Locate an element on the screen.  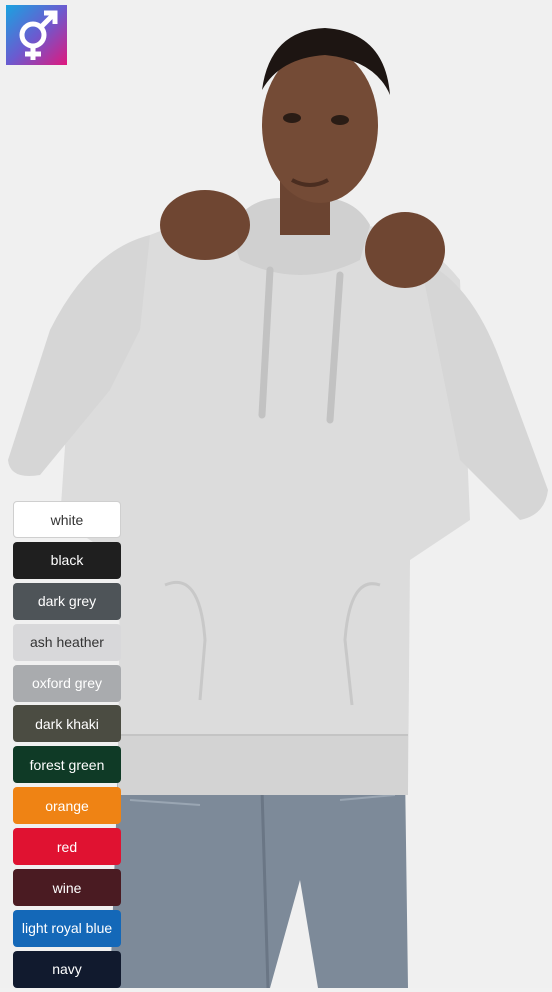
color-swatch-dark-khaki: dark khaki is located at coordinates (67, 724).